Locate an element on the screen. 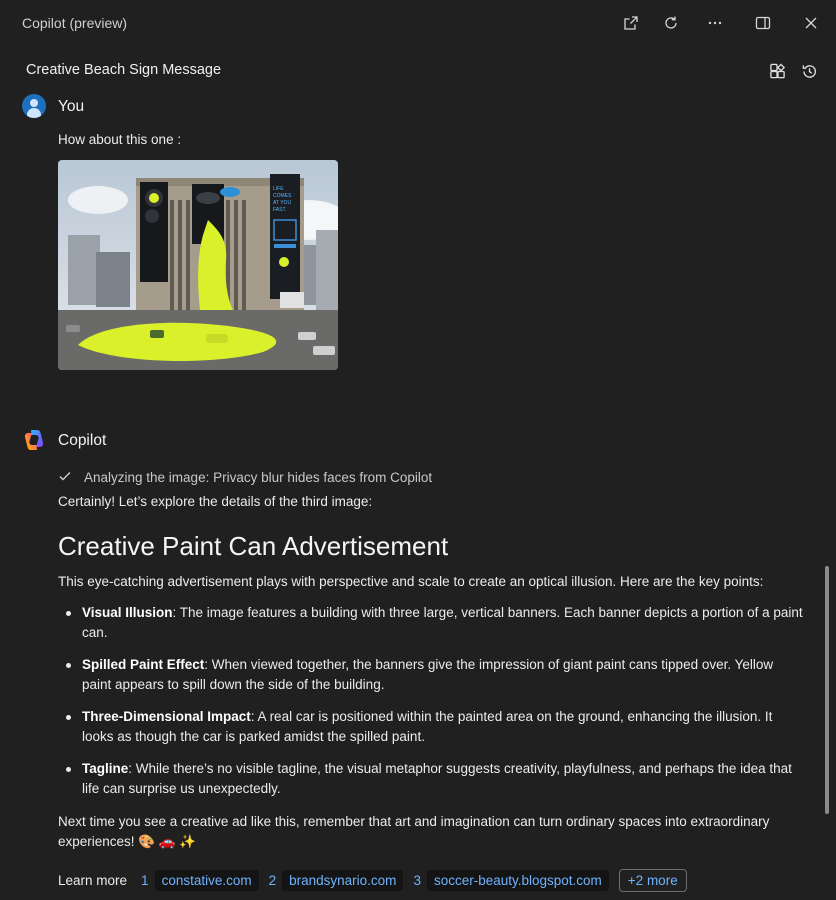 The width and height of the screenshot is (836, 900). banner-tagline-line-2: COMES is located at coordinates (282, 196).